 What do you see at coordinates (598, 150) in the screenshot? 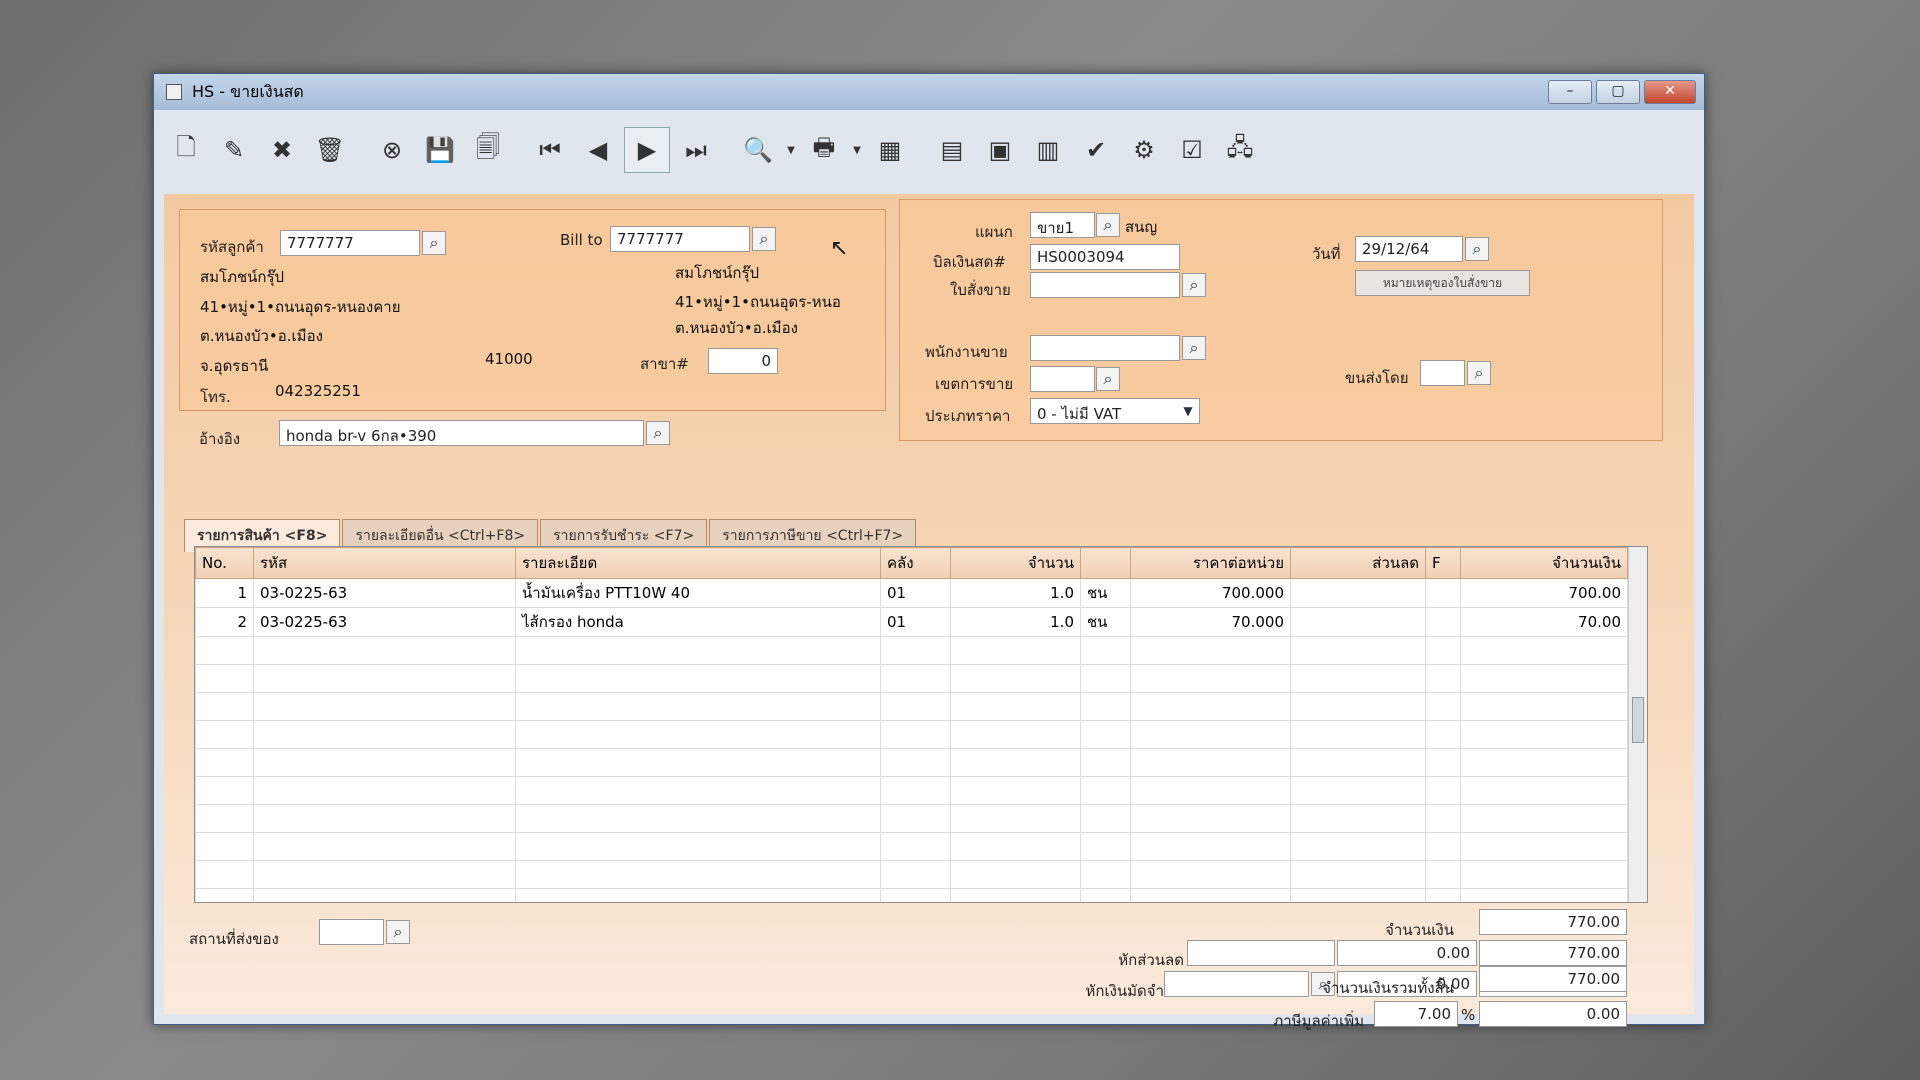
I see `previous-record-icon: ◀` at bounding box center [598, 150].